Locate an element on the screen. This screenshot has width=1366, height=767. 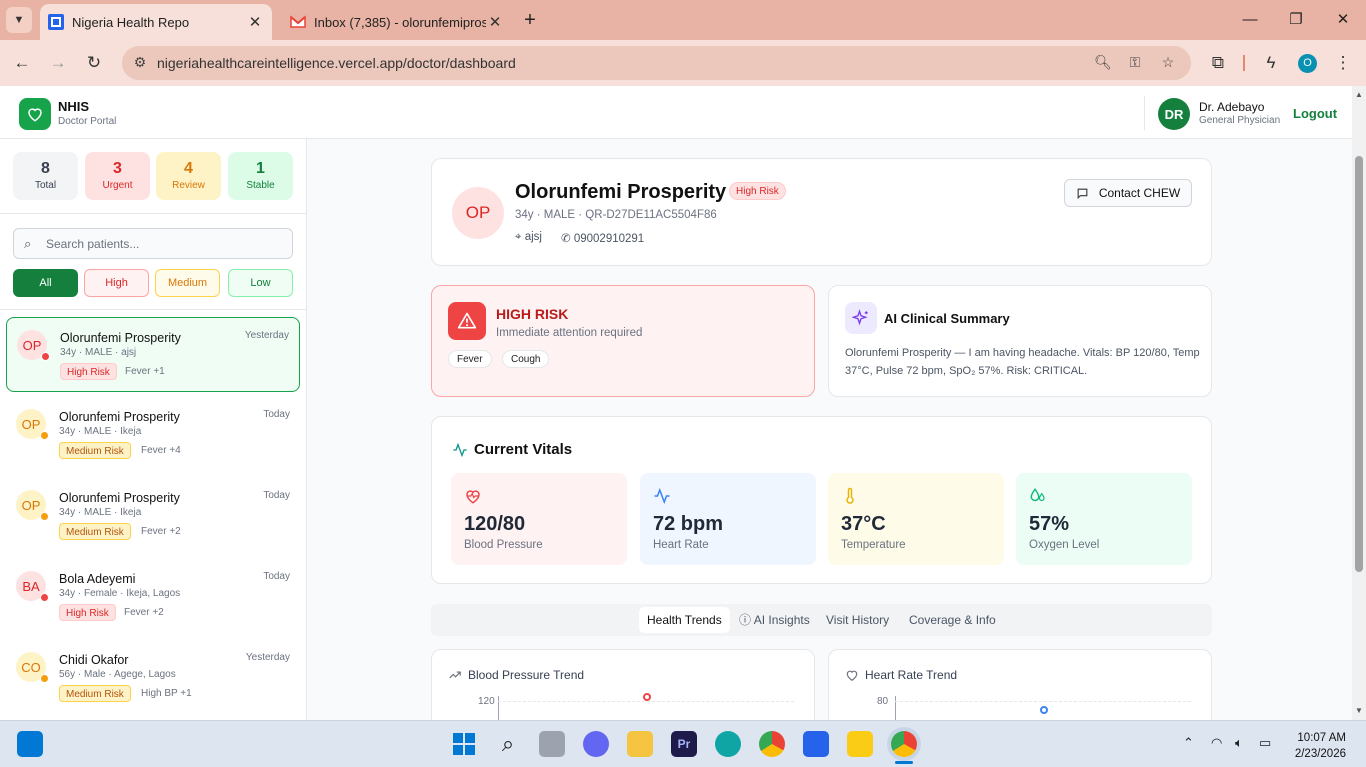
browser-menu-icon: ⋮ is located at coordinates (1343, 63).